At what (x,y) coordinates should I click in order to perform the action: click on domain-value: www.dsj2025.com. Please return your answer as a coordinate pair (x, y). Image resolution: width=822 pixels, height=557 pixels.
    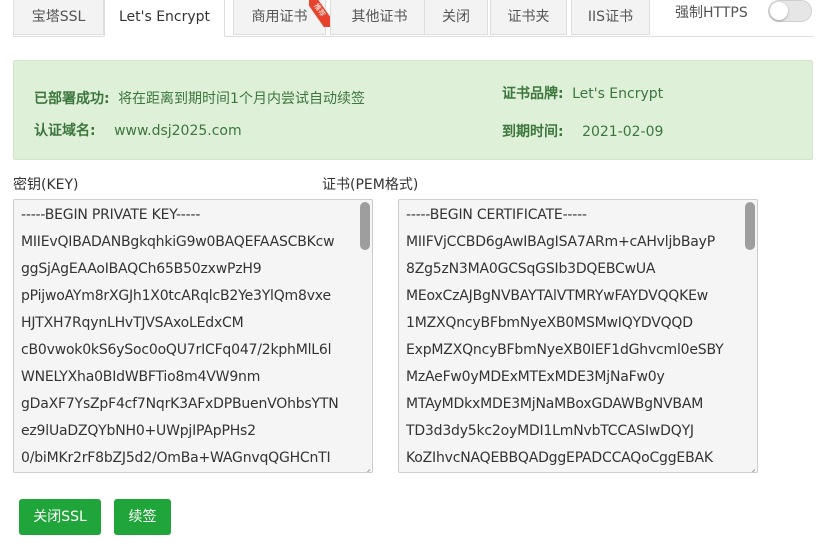
    Looking at the image, I should click on (178, 131).